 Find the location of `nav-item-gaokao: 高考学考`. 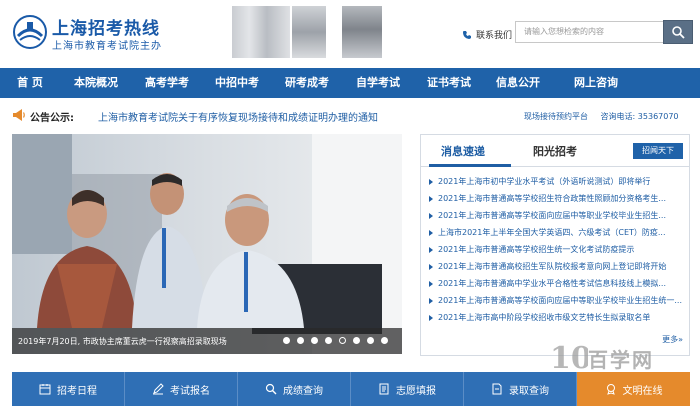

nav-item-gaokao: 高考学考 is located at coordinates (167, 83).